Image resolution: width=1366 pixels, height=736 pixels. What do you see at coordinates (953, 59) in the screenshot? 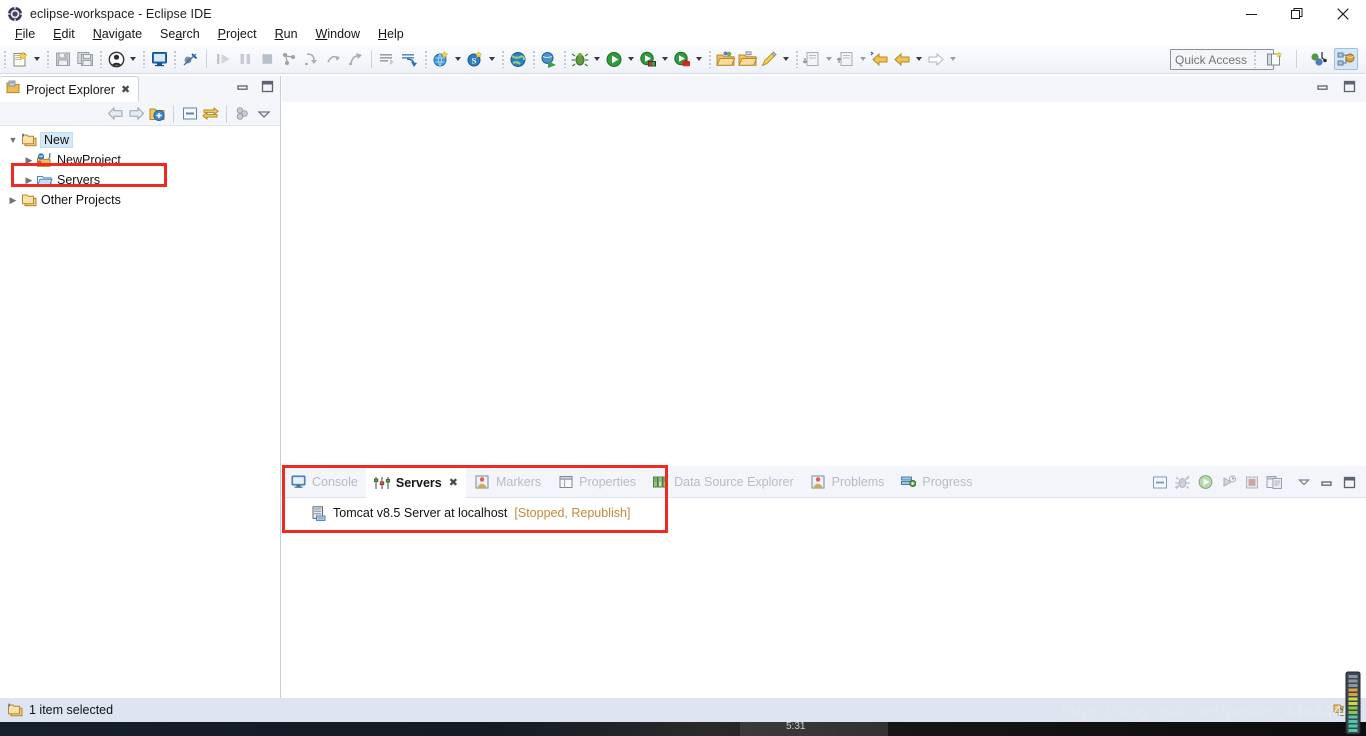
I see `forward-nav-arrow` at bounding box center [953, 59].